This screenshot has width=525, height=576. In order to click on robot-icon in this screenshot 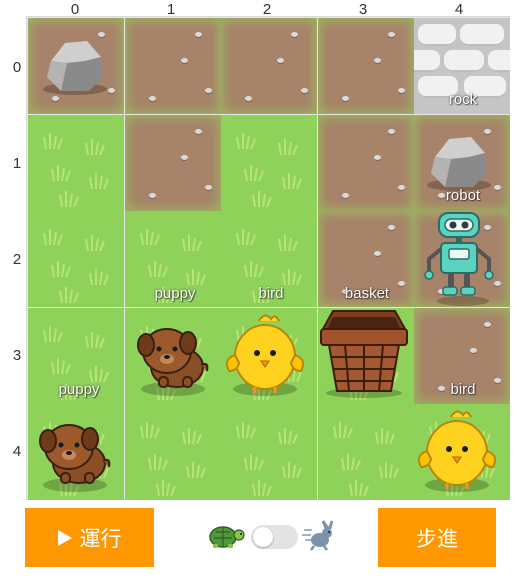, I will do `click(463, 261)`.